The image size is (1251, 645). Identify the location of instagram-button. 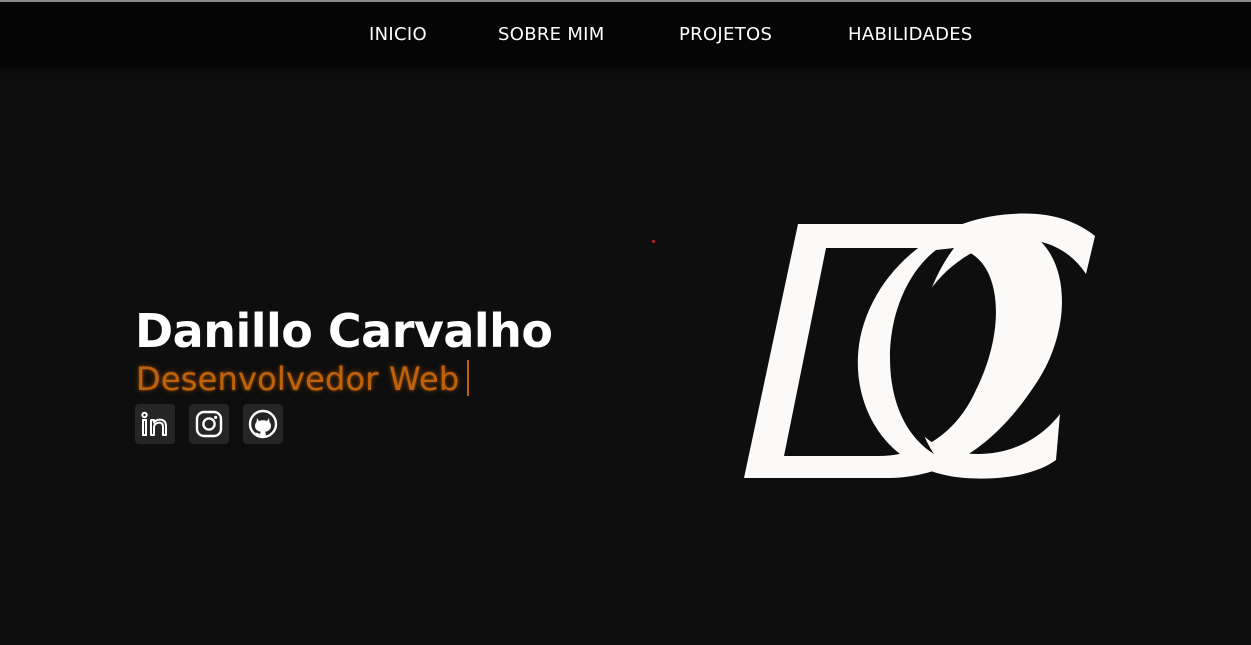
(209, 424).